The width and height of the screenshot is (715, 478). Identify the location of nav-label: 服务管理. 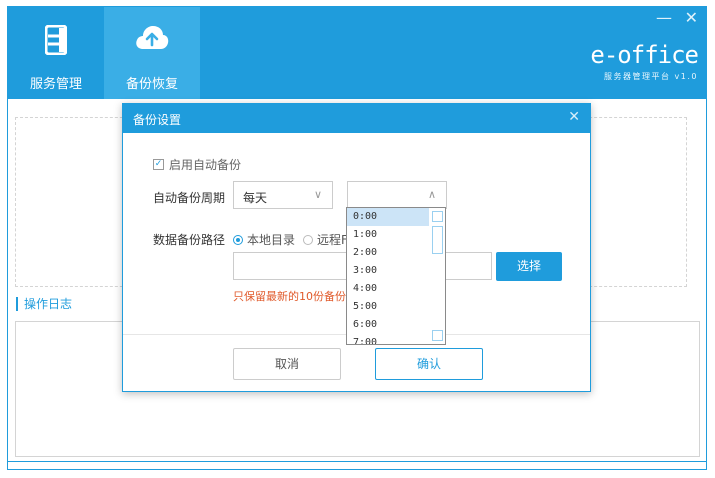
(55, 84).